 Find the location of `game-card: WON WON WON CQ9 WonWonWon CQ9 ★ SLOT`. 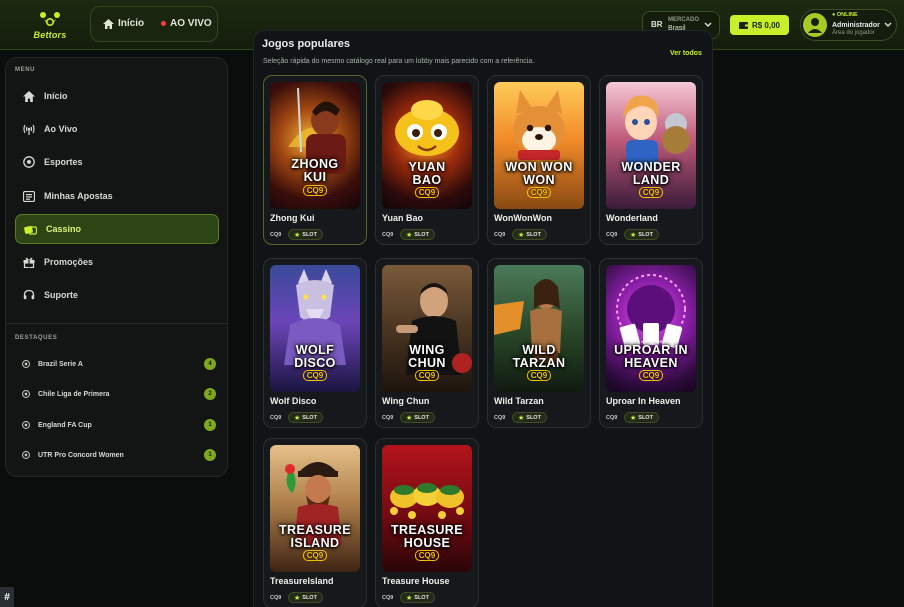

game-card: WON WON WON CQ9 WonWonWon CQ9 ★ SLOT is located at coordinates (539, 160).